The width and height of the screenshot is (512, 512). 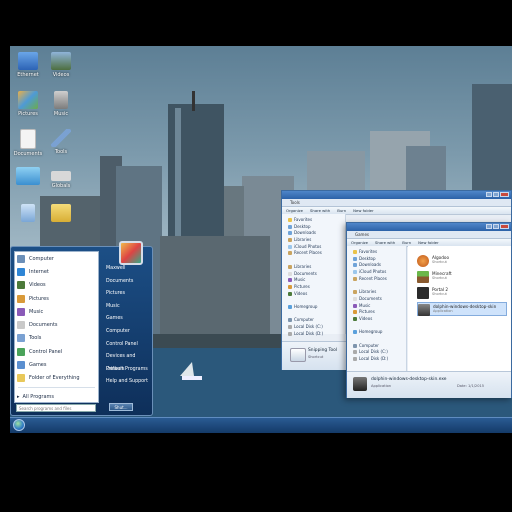 What do you see at coordinates (128, 294) in the screenshot?
I see `start-right-pictures: Pictures` at bounding box center [128, 294].